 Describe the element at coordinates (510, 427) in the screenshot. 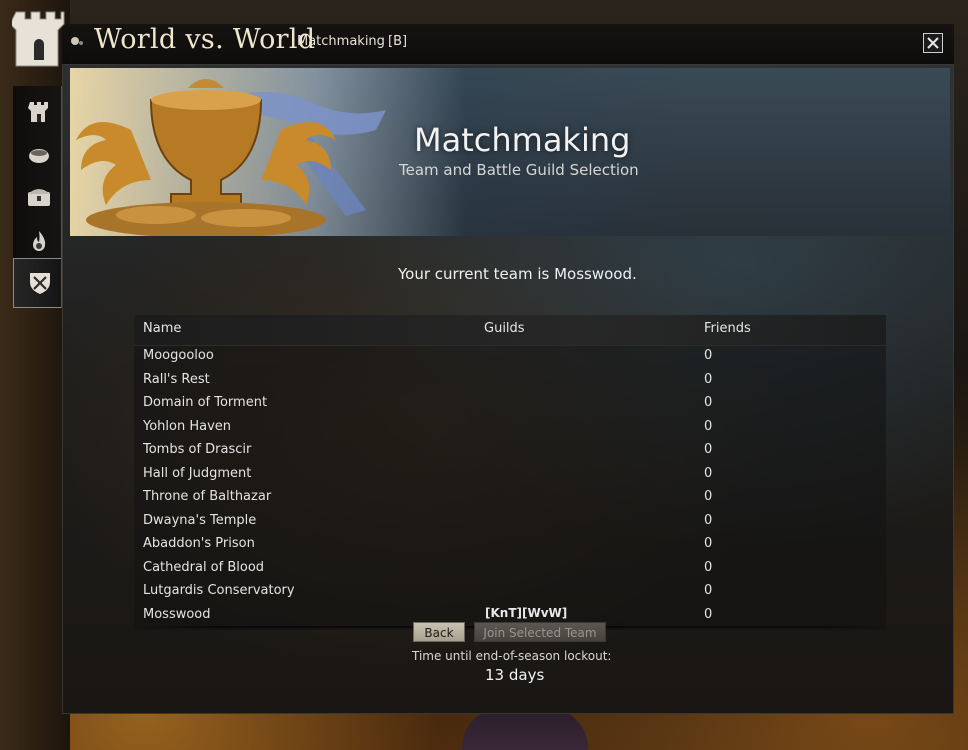

I see `table-row: Yohlon Haven 0` at that location.